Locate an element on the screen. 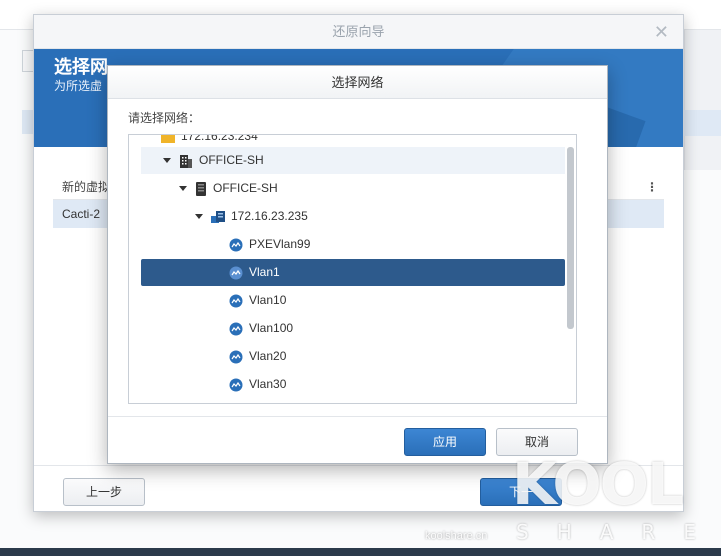 This screenshot has height=556, width=721. close-icon: ✕ is located at coordinates (661, 32).